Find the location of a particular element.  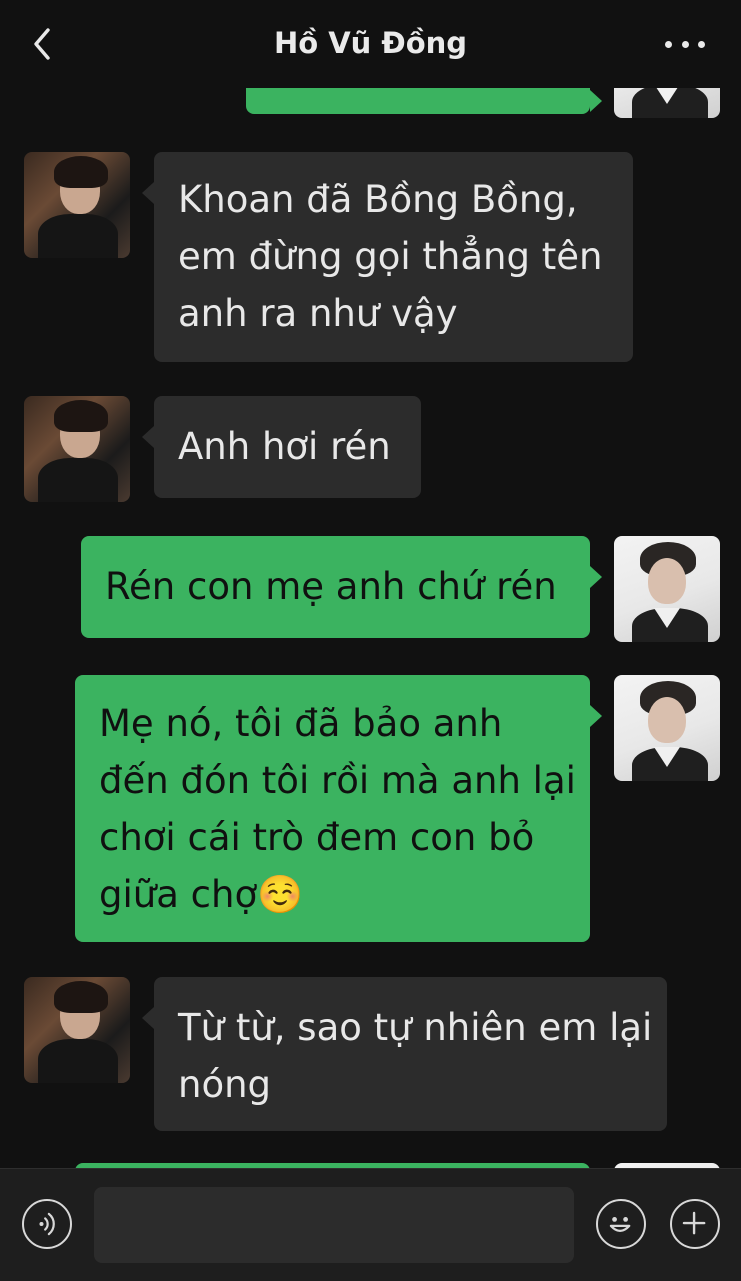

message-bubble-outgoing: Rén con mẹ anh chứ rén is located at coordinates (341, 587).